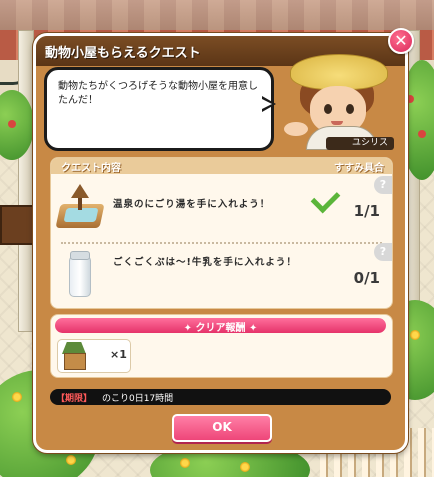  I want to click on reward-banner: ✦ クリア報酬 ✦, so click(220, 326).